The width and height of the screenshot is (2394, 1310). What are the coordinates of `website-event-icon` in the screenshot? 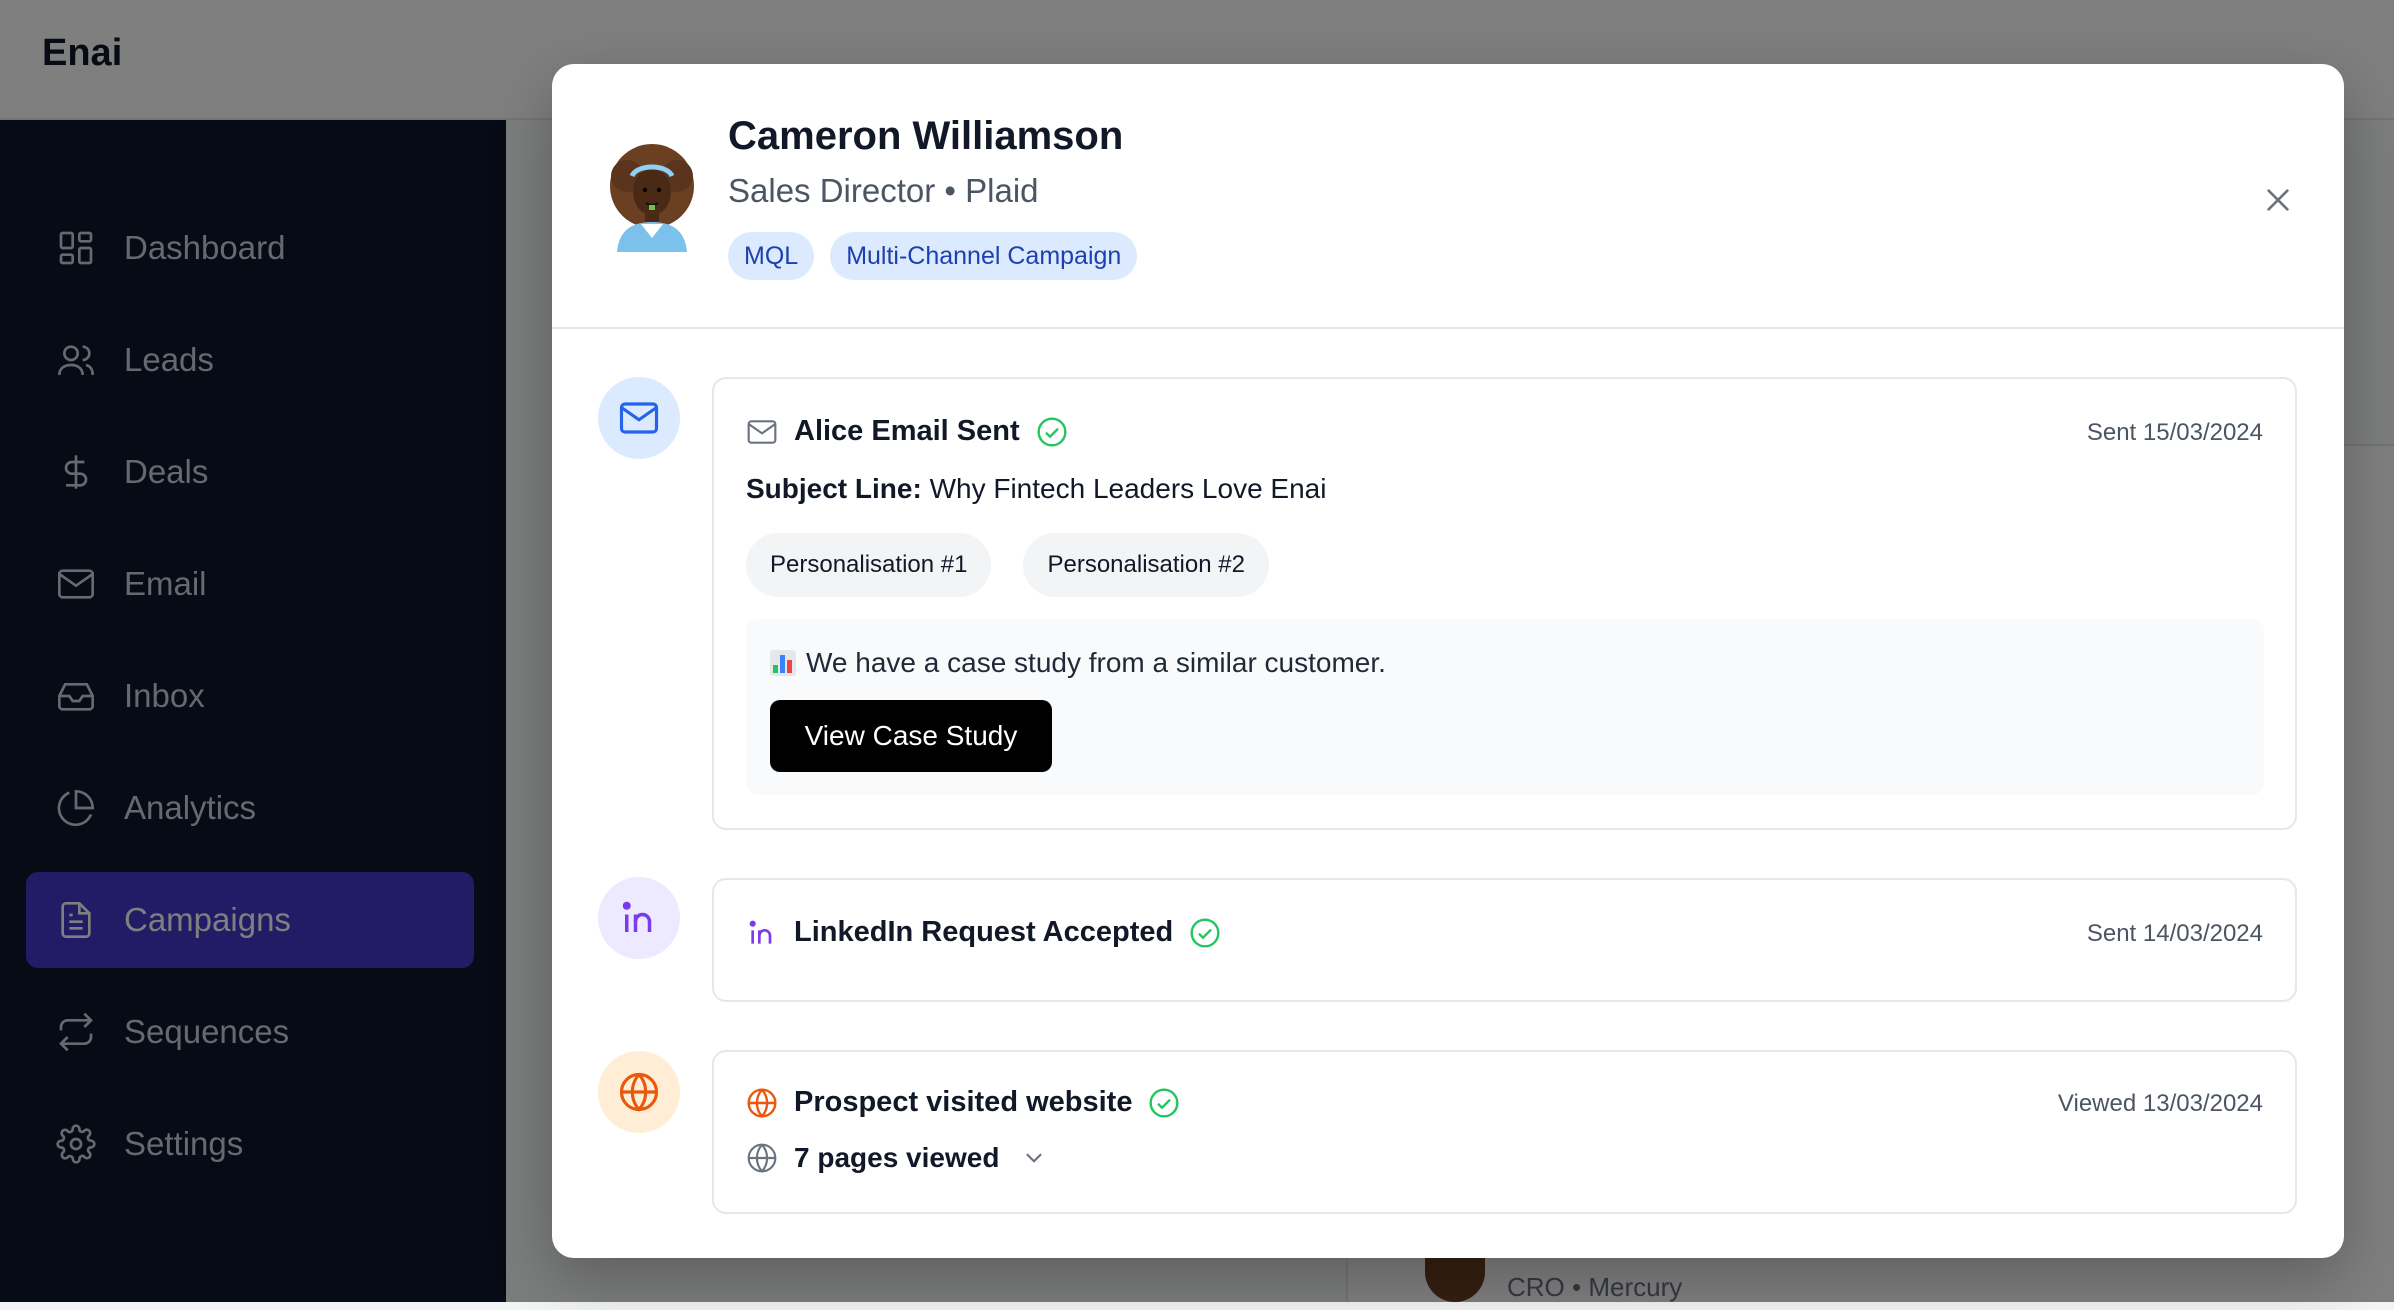 It's located at (639, 1092).